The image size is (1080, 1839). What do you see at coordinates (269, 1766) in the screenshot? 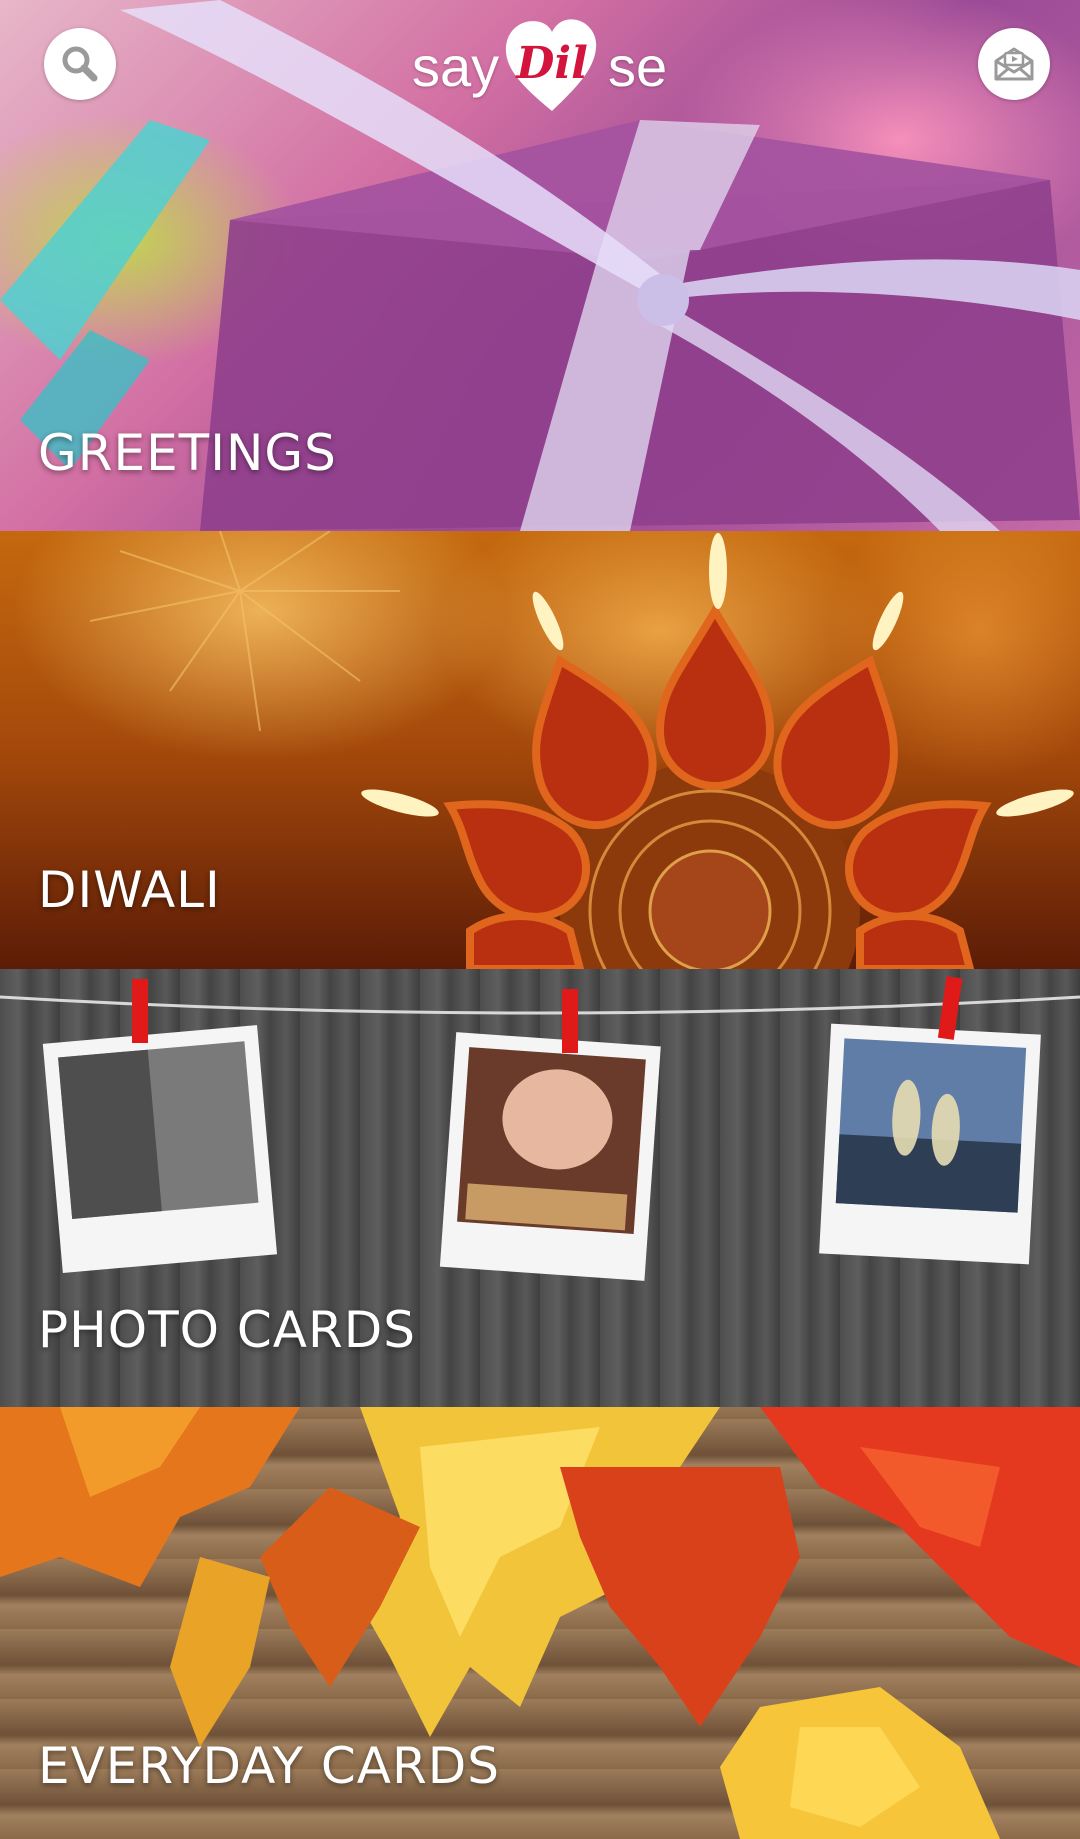
I see `category-label-everyday-cards: EVERYDAY CARDS` at bounding box center [269, 1766].